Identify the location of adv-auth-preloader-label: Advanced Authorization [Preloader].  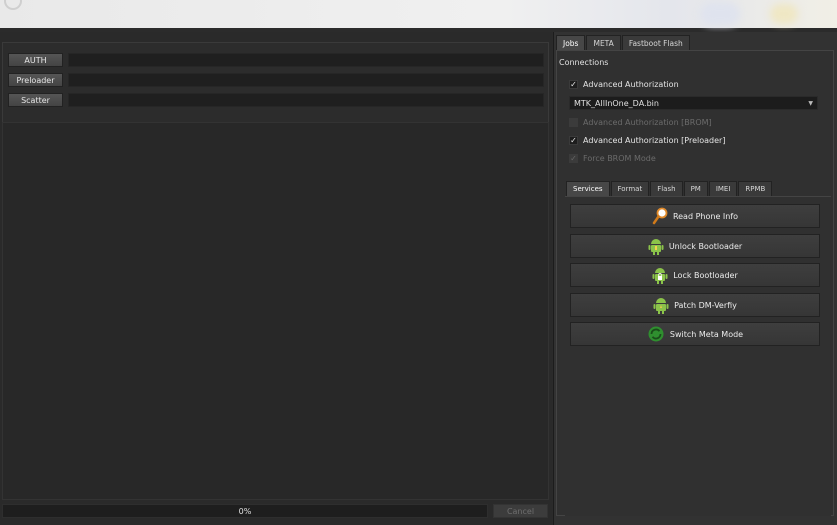
(654, 140).